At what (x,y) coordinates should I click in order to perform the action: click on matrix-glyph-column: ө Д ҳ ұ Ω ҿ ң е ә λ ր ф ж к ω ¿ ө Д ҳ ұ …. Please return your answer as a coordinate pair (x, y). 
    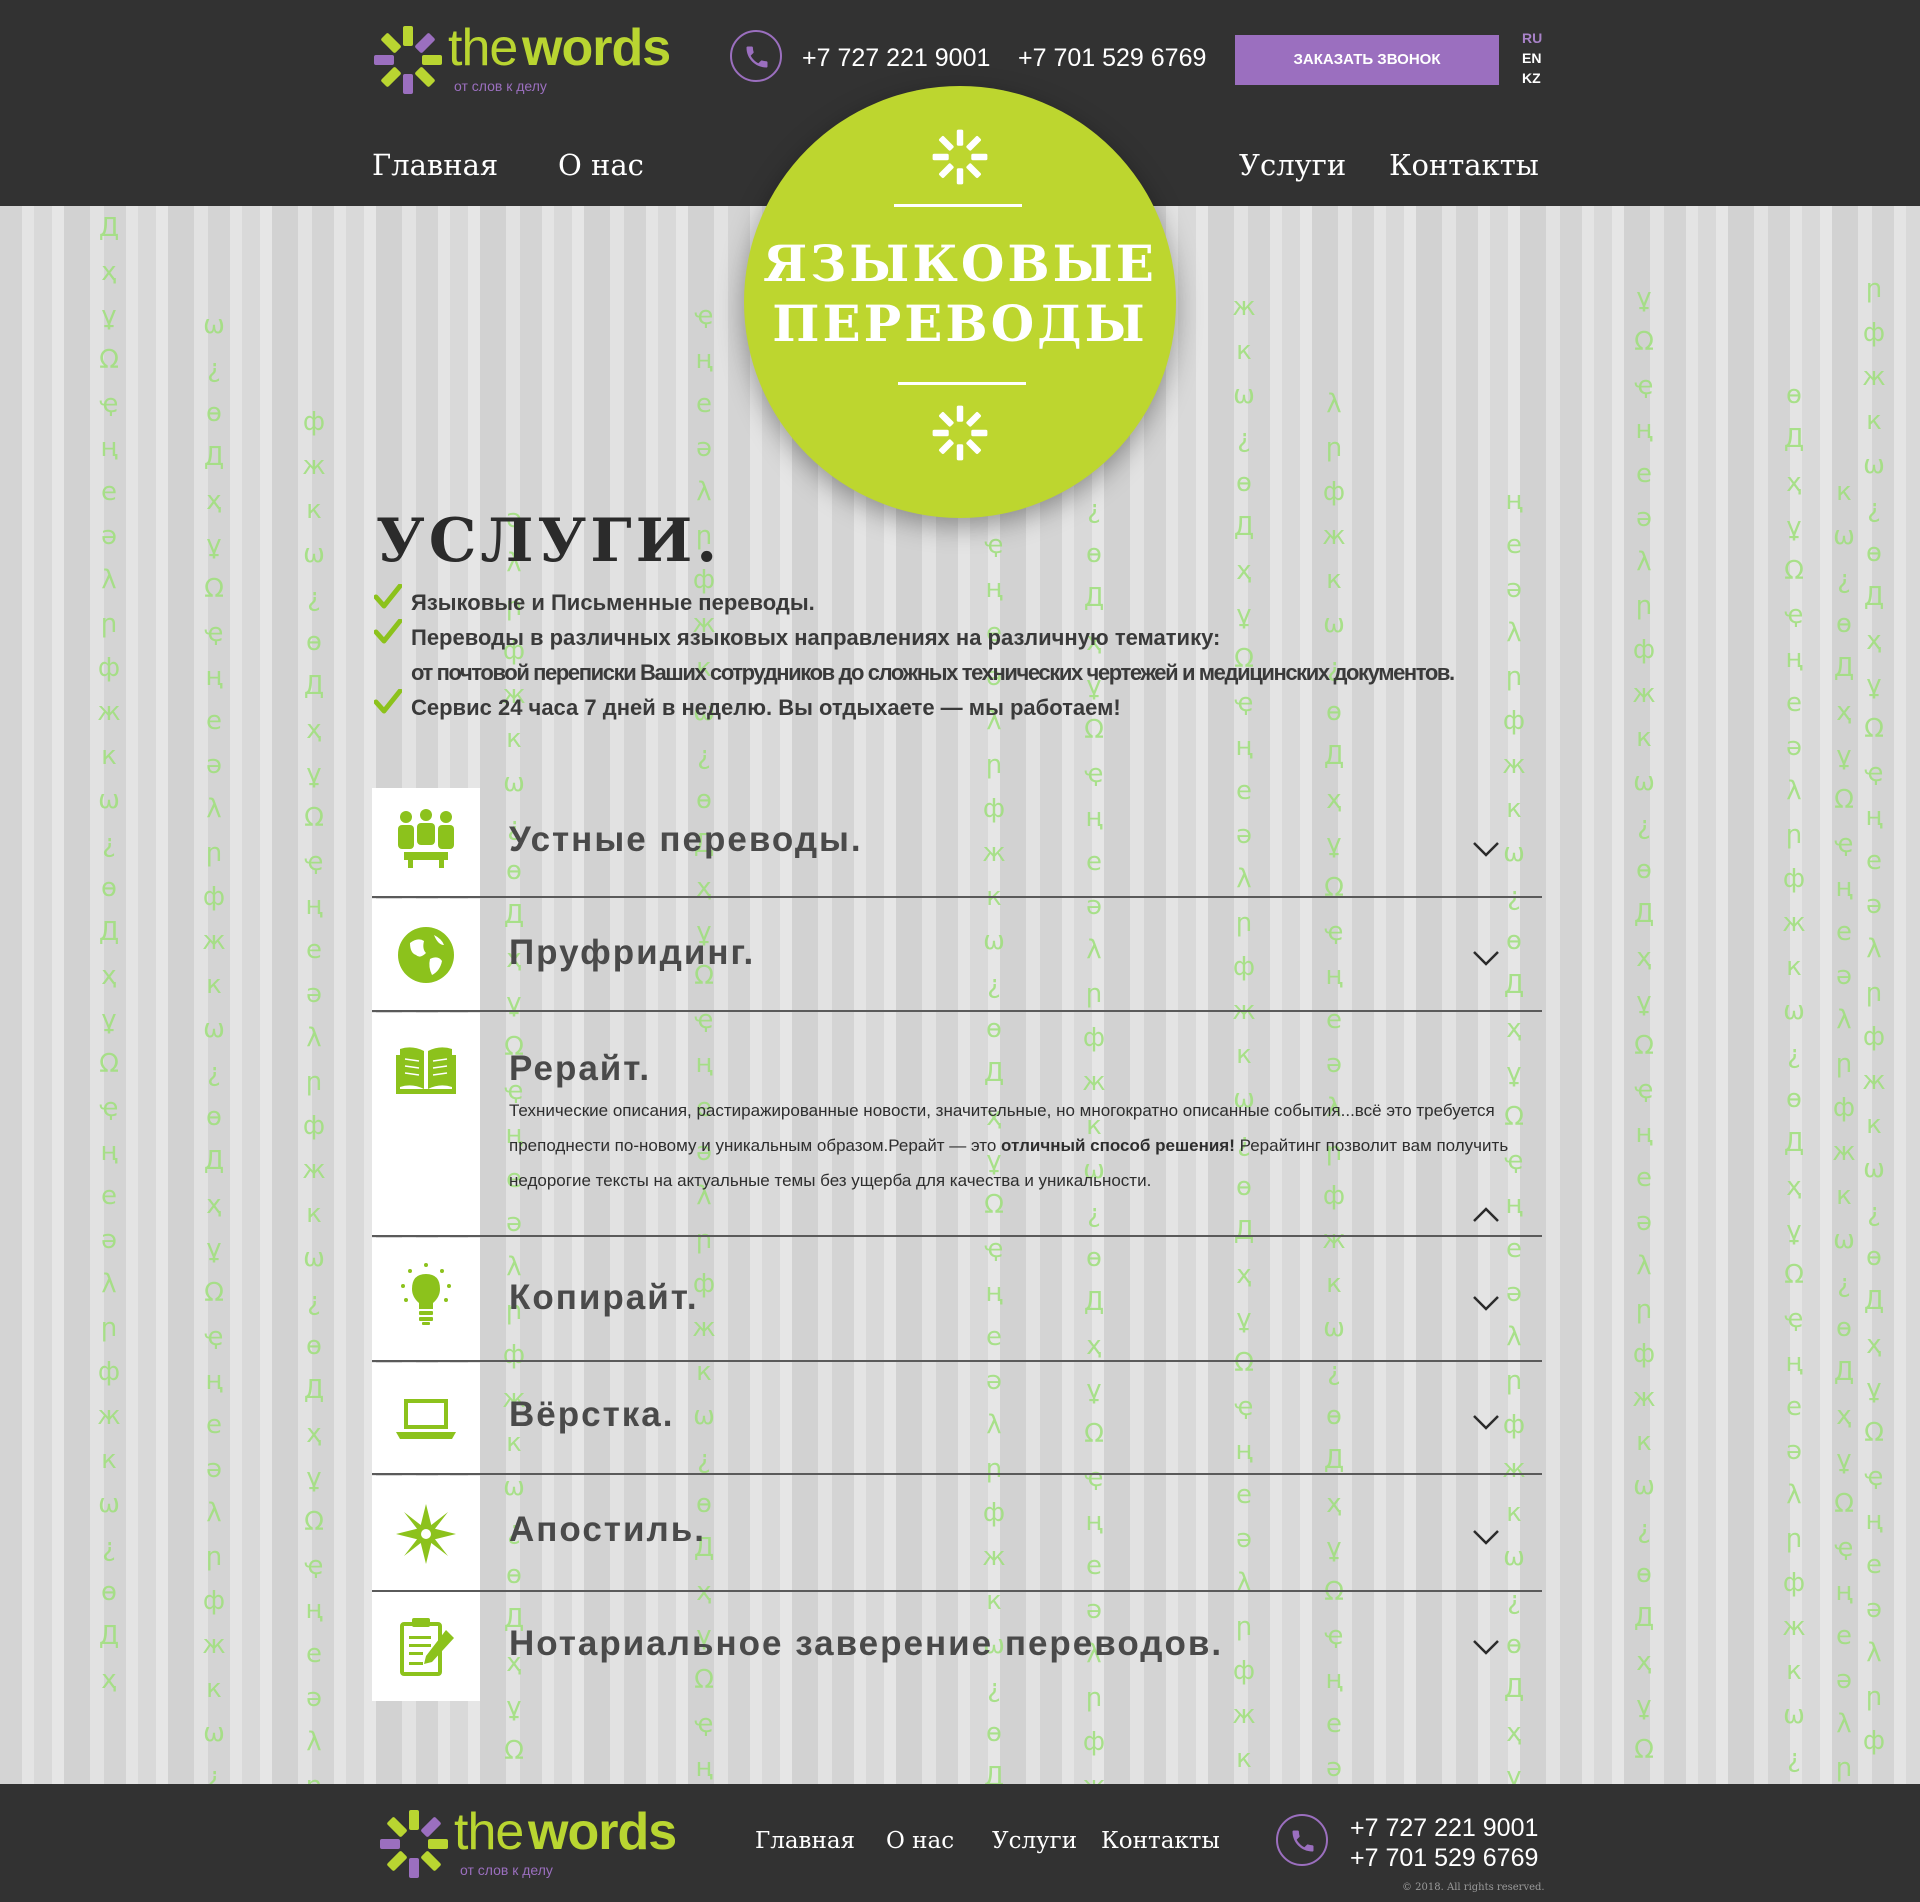
    Looking at the image, I should click on (1794, 1077).